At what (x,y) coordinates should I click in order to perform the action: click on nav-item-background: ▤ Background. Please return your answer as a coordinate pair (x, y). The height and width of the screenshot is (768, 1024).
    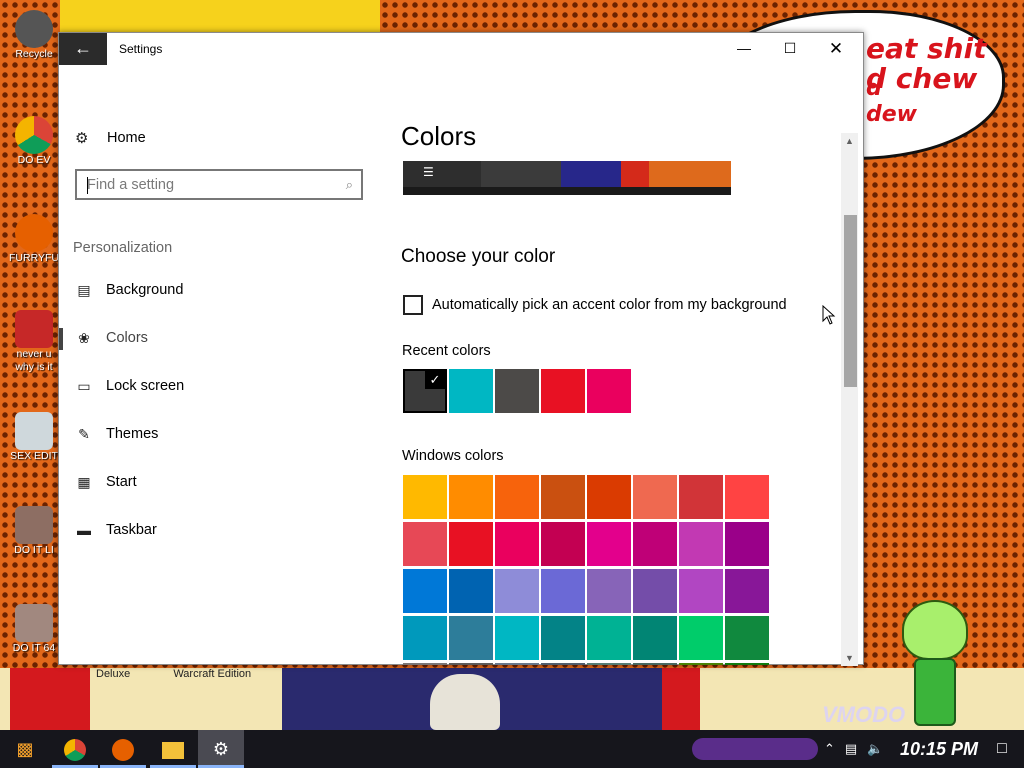
    Looking at the image, I should click on (219, 290).